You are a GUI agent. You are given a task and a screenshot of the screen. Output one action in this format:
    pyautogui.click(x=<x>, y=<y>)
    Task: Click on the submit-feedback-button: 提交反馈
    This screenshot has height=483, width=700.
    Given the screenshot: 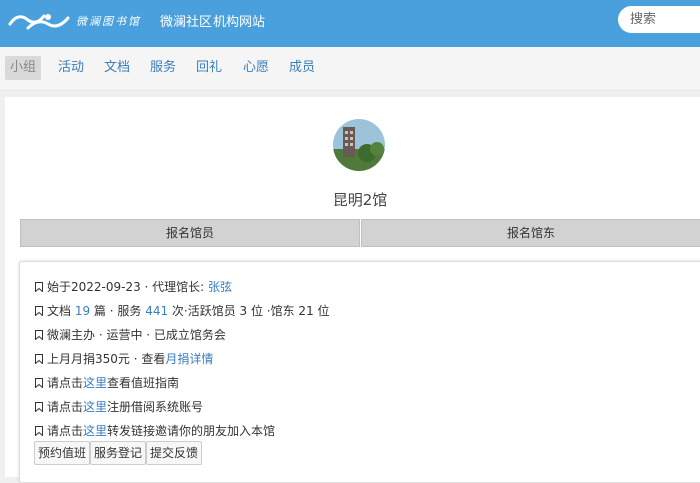 What is the action you would take?
    pyautogui.click(x=174, y=453)
    